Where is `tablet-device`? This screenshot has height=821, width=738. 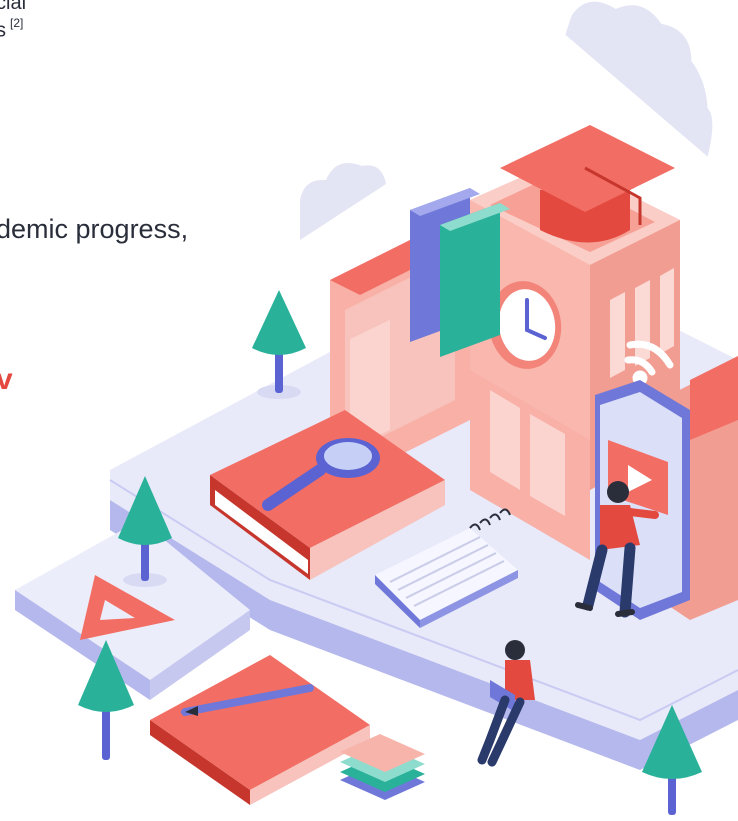 tablet-device is located at coordinates (642, 500).